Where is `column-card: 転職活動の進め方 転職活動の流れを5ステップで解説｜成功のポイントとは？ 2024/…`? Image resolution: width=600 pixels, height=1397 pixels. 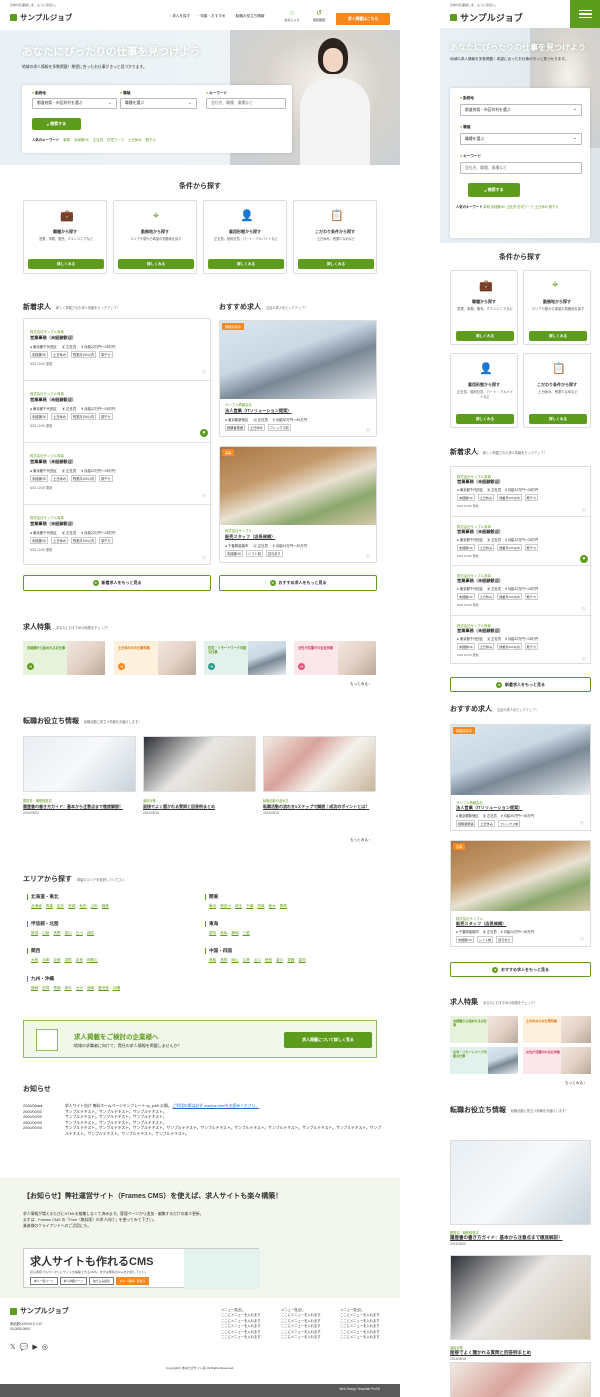 column-card: 転職活動の進め方 転職活動の流れを5ステップで解説｜成功のポイントとは？ 2024/… is located at coordinates (319, 783).